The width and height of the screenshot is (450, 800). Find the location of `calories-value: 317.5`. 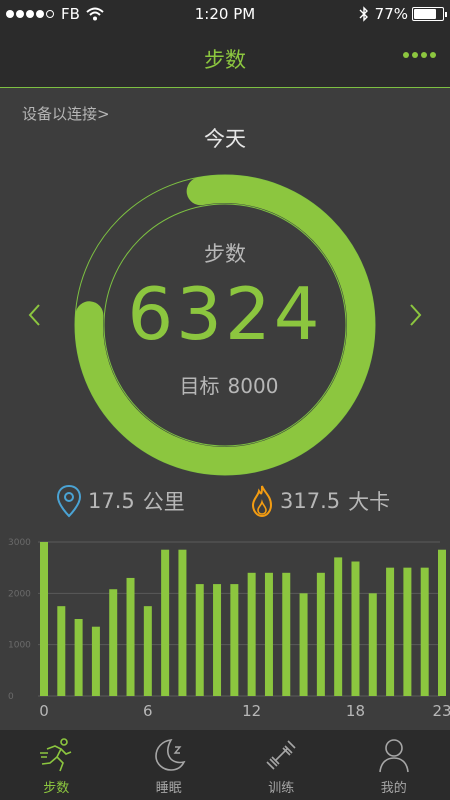

calories-value: 317.5 is located at coordinates (310, 501).